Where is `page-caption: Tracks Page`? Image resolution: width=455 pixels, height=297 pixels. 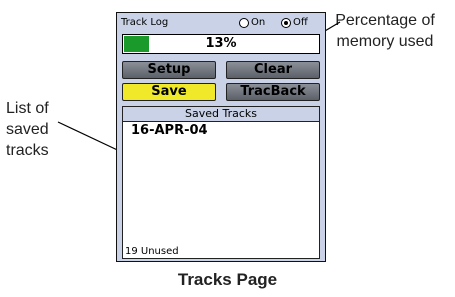 page-caption: Tracks Page is located at coordinates (227, 279).